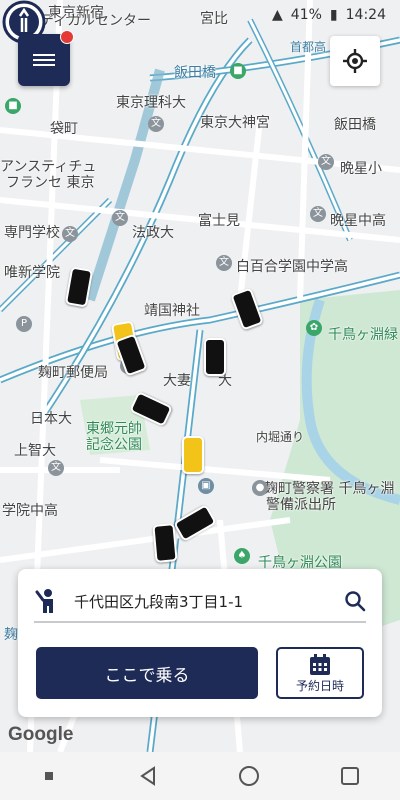  Describe the element at coordinates (200, 15) in the screenshot. I see `status-bar: ▲ 41% ▮ 14:24` at that location.